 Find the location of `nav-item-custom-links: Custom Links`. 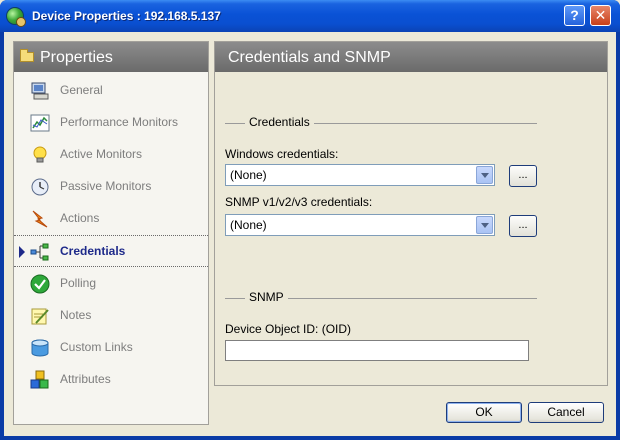

nav-item-custom-links: Custom Links is located at coordinates (111, 348).